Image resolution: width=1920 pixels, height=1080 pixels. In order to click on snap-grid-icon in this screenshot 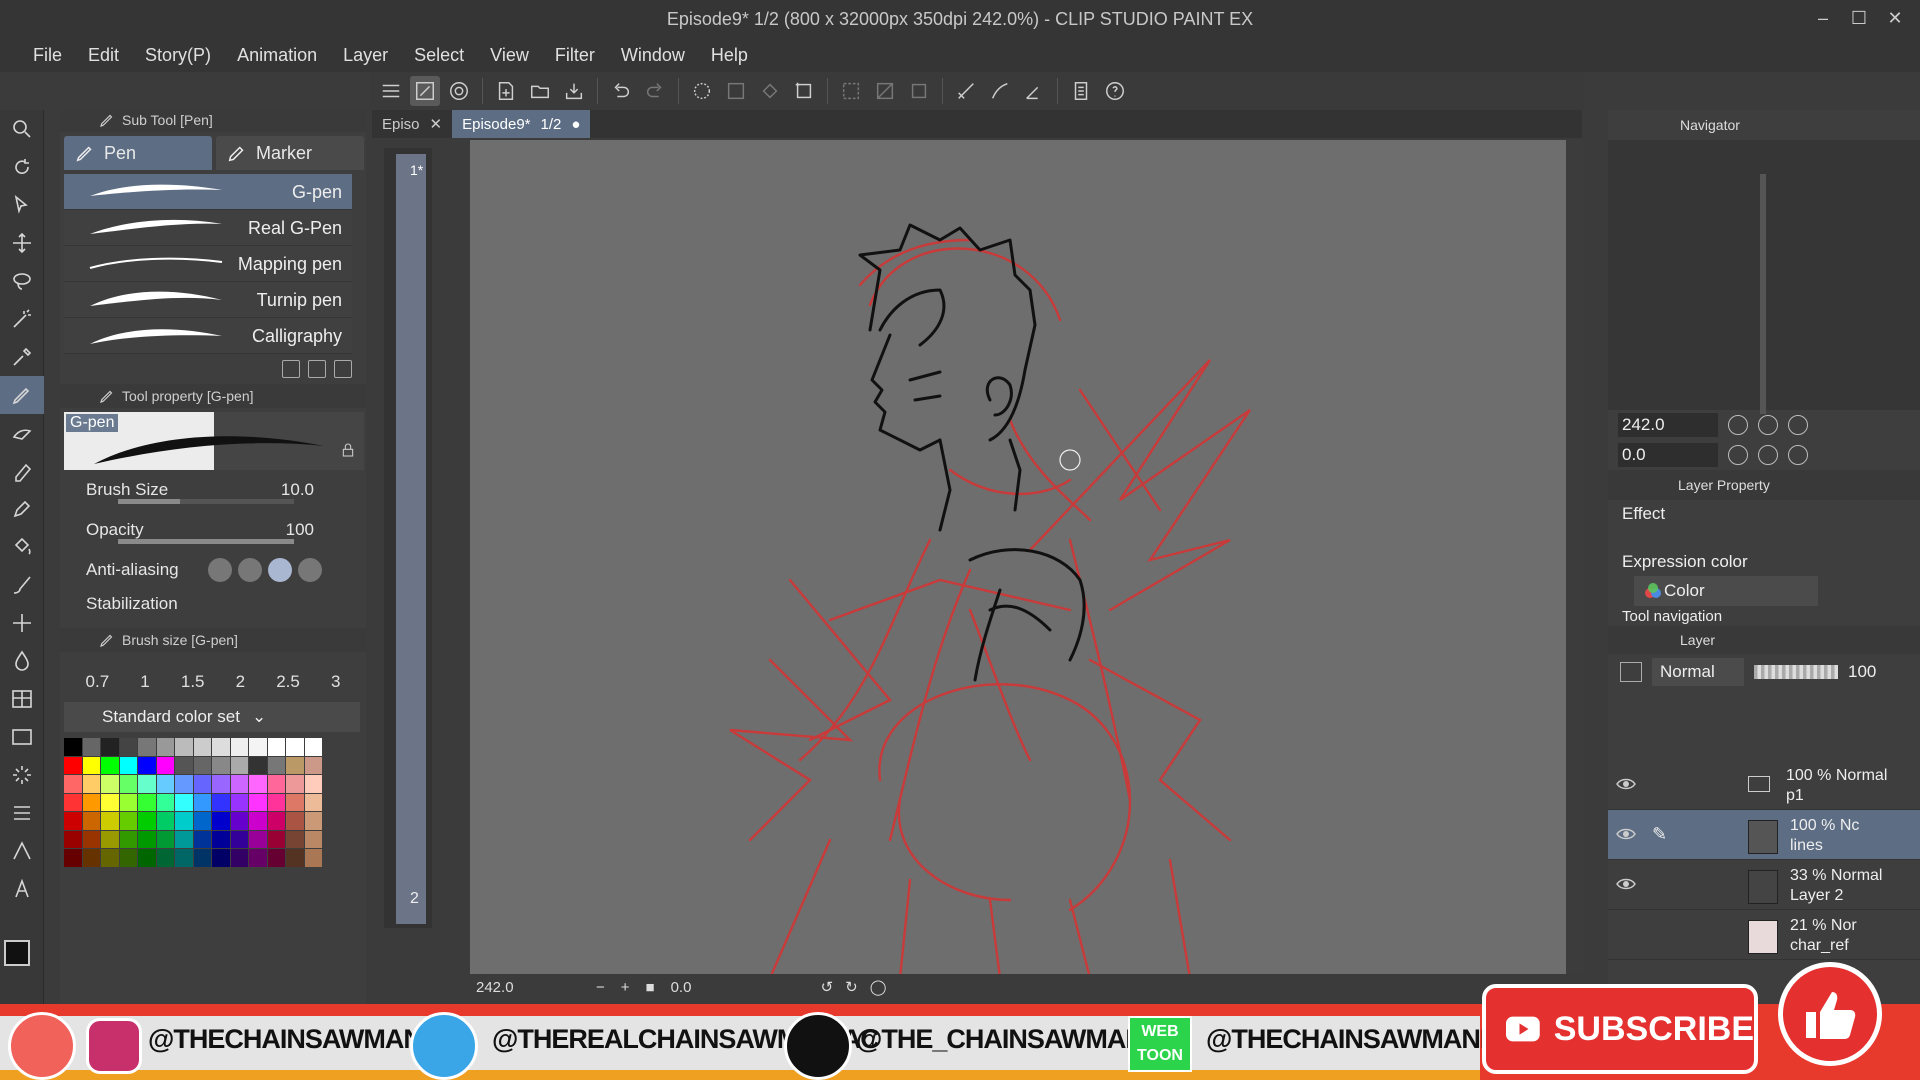, I will do `click(1034, 91)`.